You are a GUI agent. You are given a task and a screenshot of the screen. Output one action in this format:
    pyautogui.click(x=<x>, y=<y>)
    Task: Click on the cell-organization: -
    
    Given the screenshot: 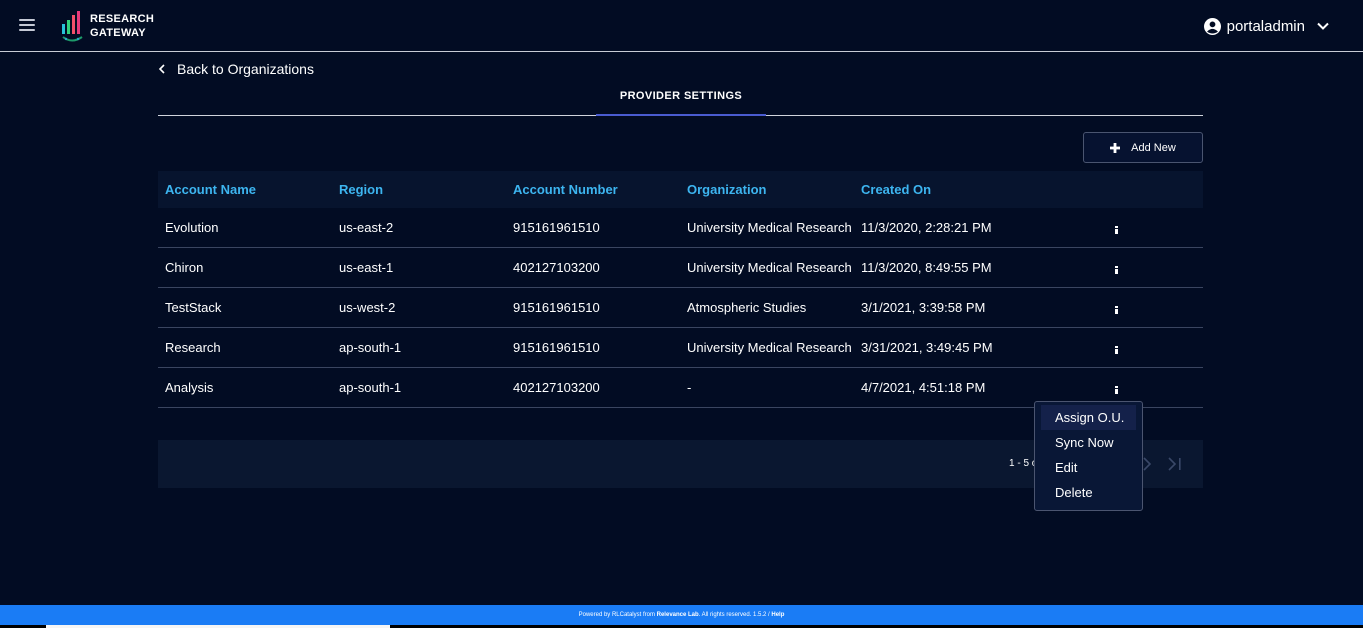 What is the action you would take?
    pyautogui.click(x=689, y=387)
    